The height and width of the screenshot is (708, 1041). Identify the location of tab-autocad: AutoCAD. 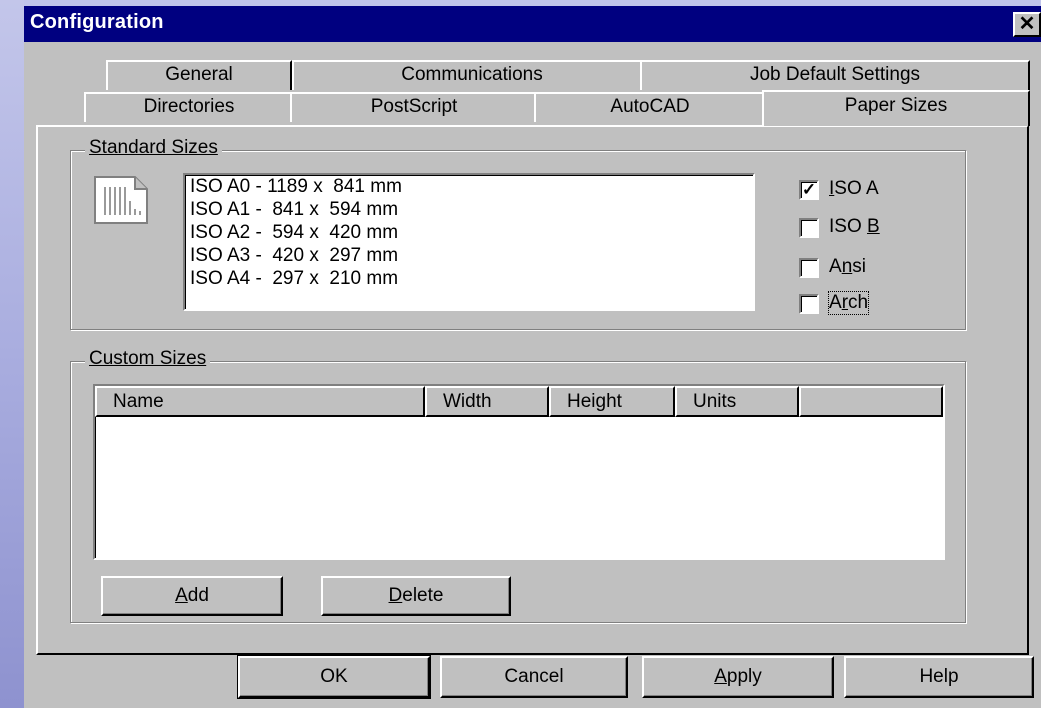
(650, 107).